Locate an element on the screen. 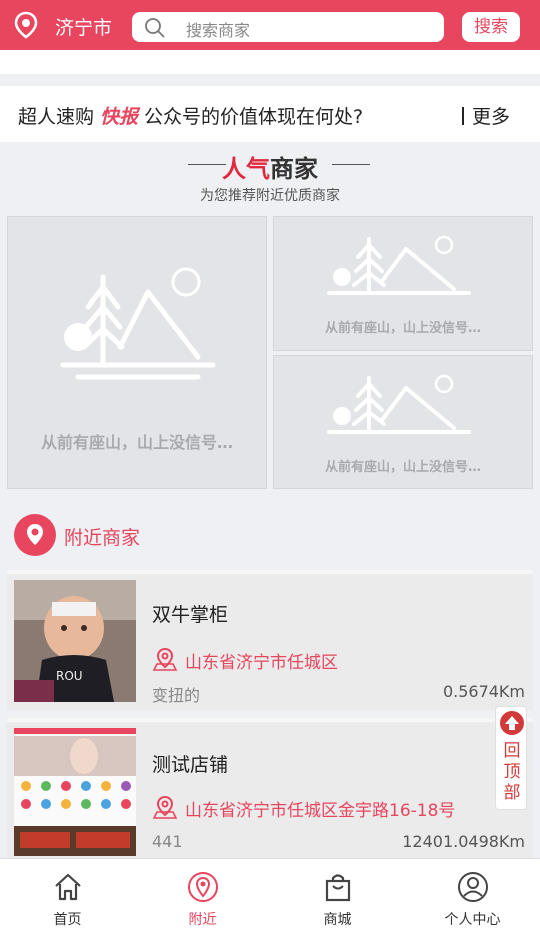 The image size is (540, 930). user-icon is located at coordinates (473, 887).